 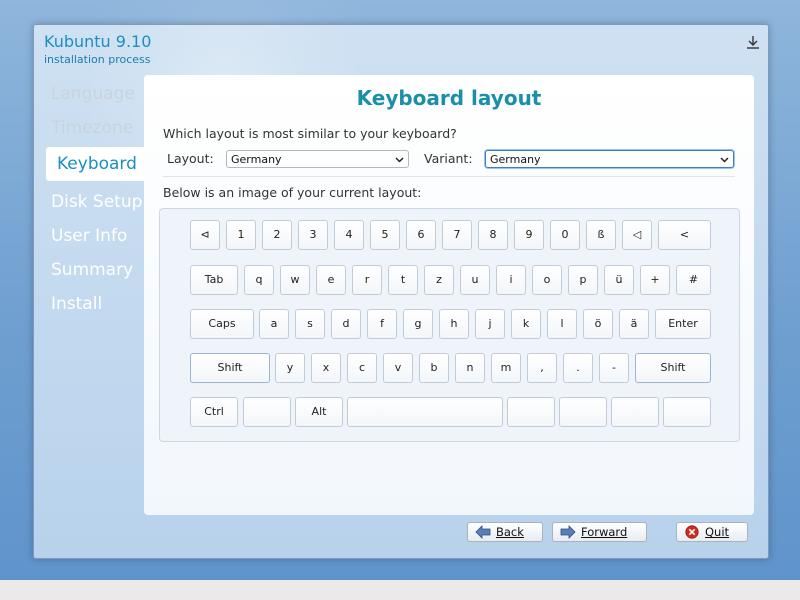 I want to click on desktop-bottom-strip, so click(x=400, y=590).